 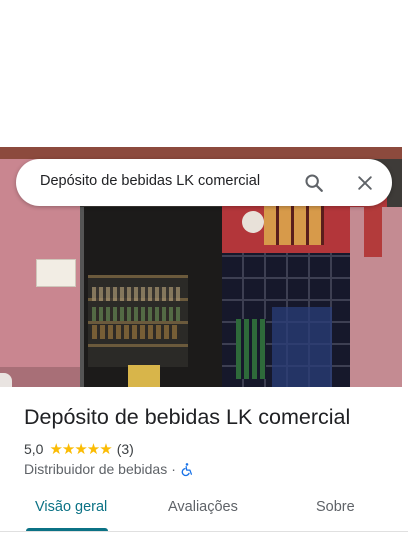 I want to click on wheelchair-accessible-icon, so click(x=187, y=469).